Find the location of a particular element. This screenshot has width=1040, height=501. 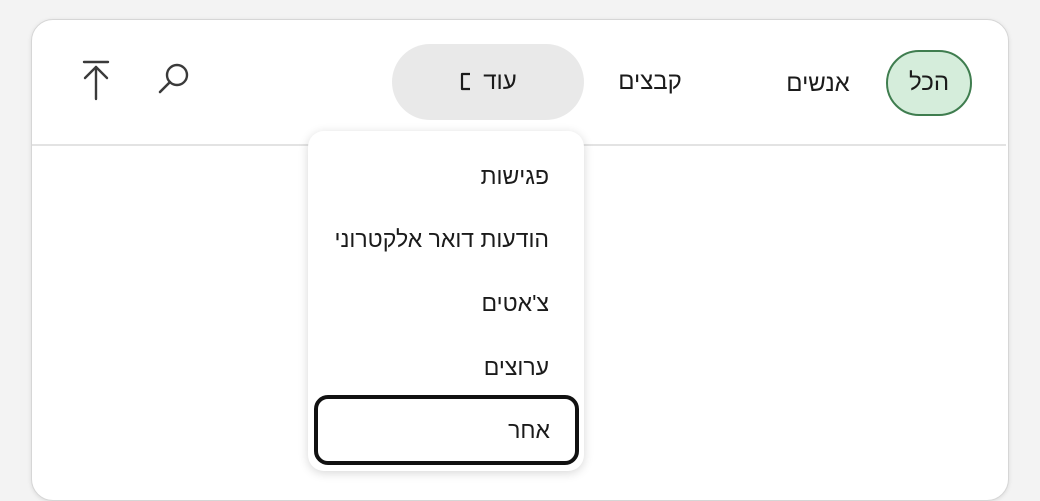

menu-item-label: ערוצים is located at coordinates (516, 366).